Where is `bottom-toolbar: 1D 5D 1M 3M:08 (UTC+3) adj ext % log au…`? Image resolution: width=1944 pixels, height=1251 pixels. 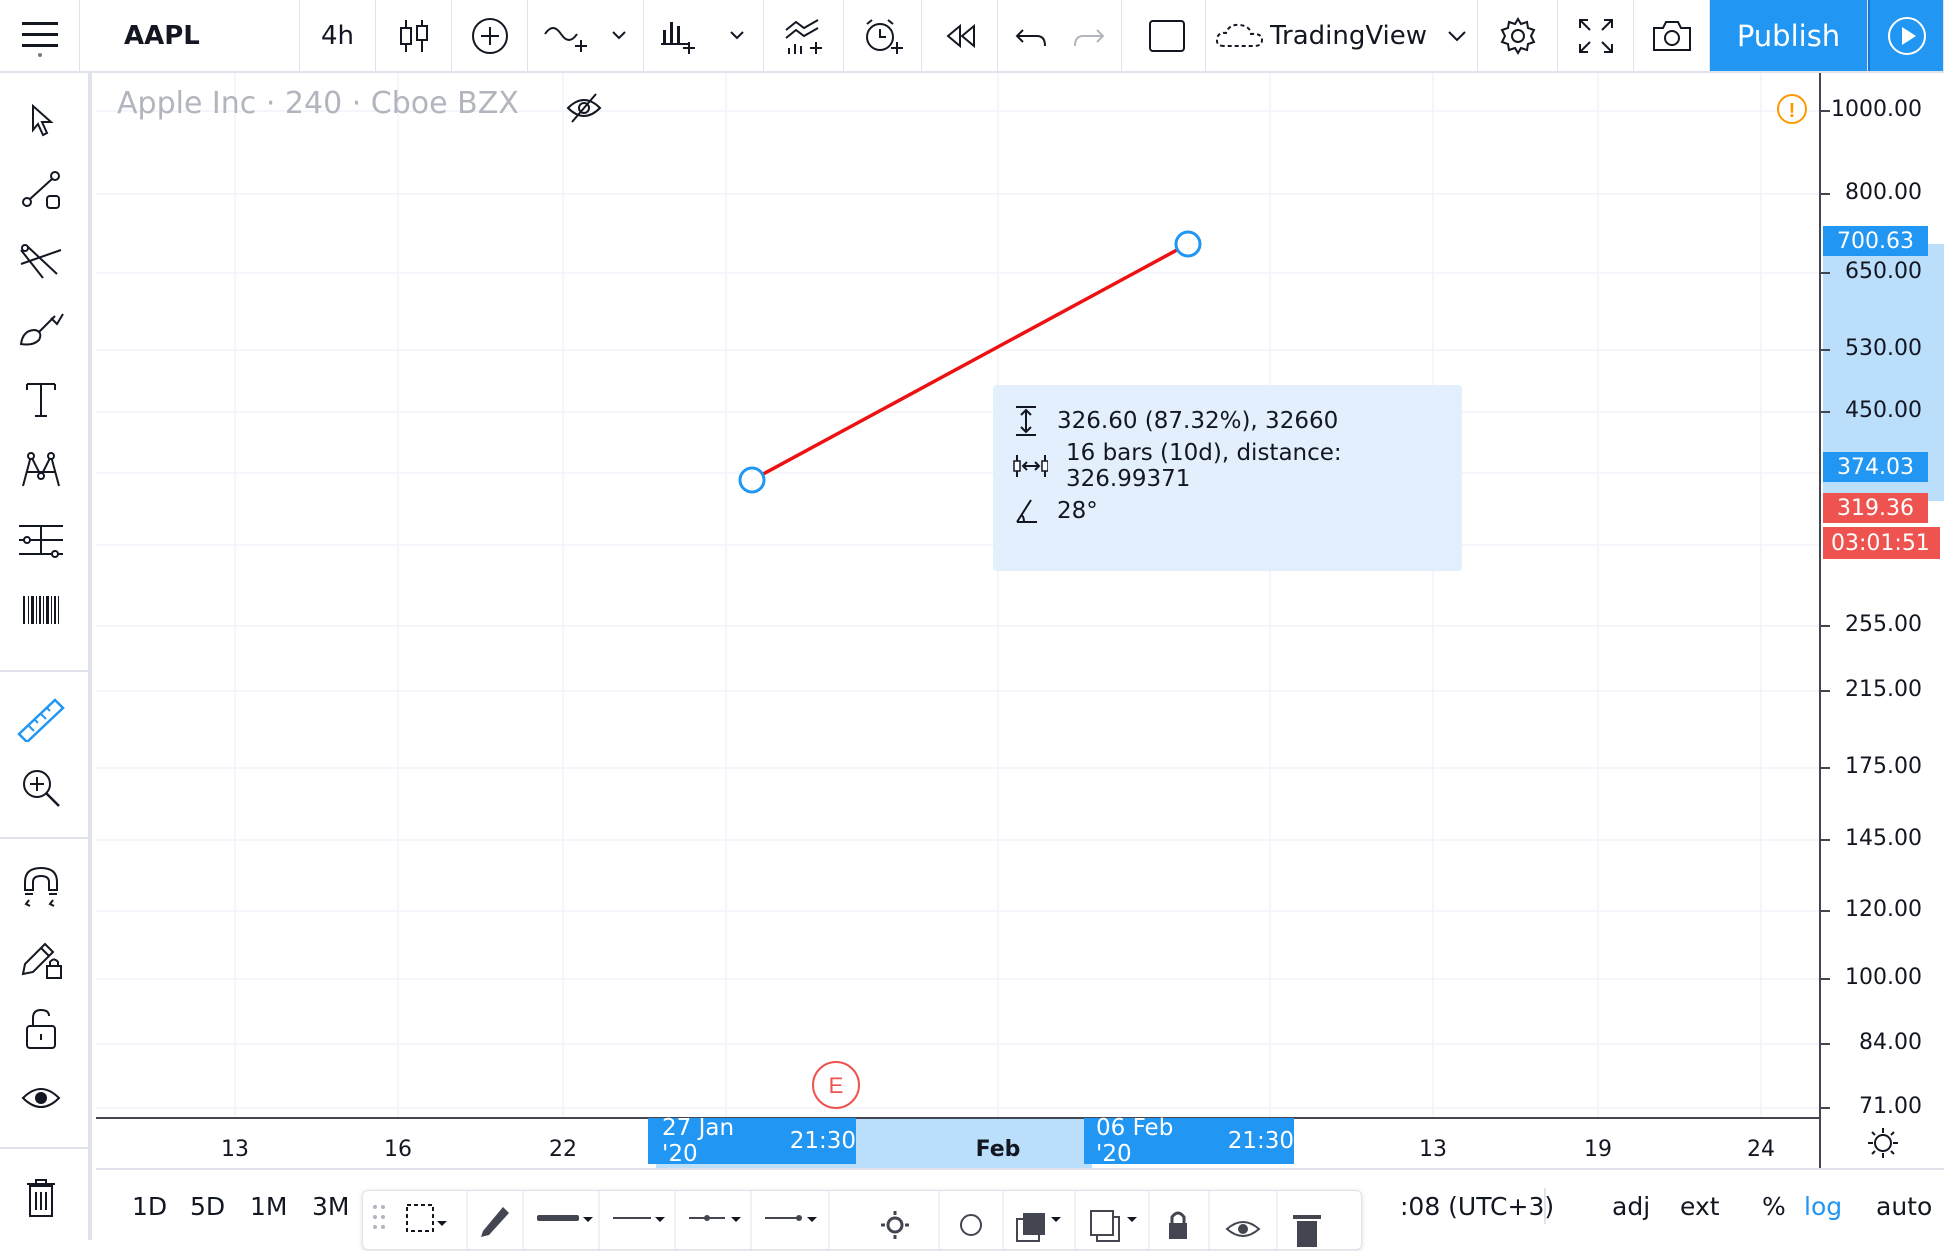
bottom-toolbar: 1D 5D 1M 3M:08 (UTC+3) adj ext % log au… is located at coordinates (1020, 1209).